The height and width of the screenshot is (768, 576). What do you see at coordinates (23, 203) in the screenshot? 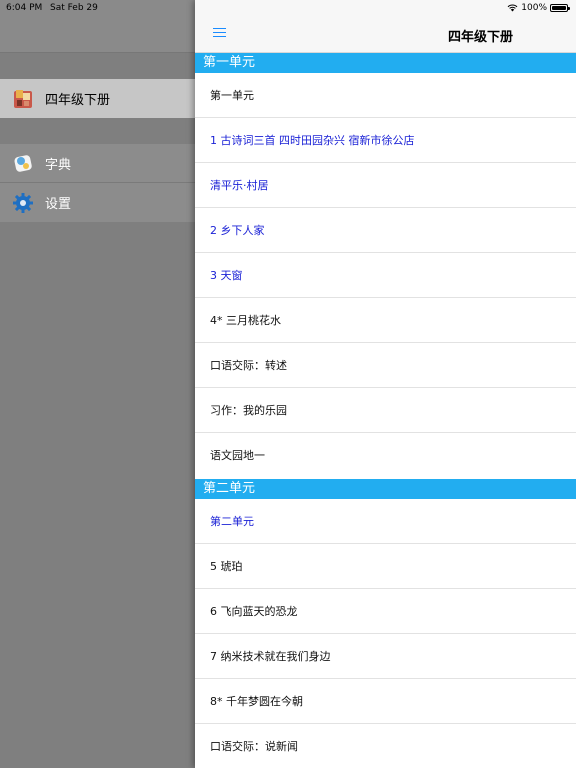
I see `gear-icon` at bounding box center [23, 203].